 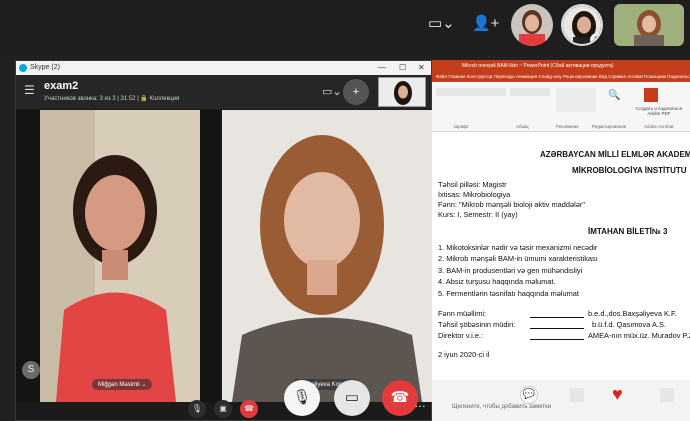 I want to click on doc-signature-role-2: Təhsil şöbəsinin müdiri:, so click(x=477, y=324).